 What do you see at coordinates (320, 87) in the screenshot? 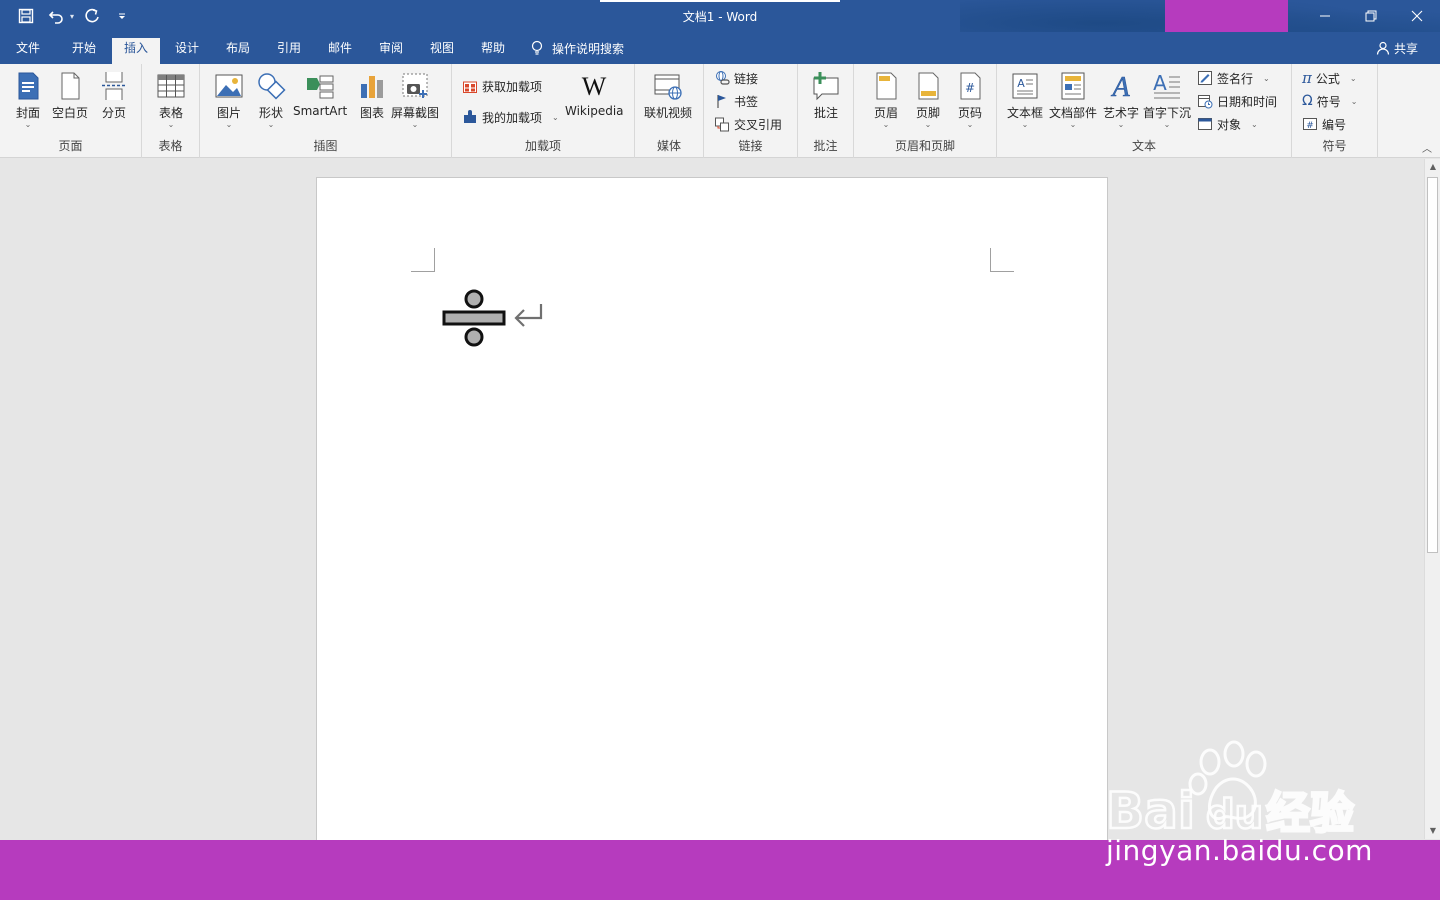
I see `smartart-icon` at bounding box center [320, 87].